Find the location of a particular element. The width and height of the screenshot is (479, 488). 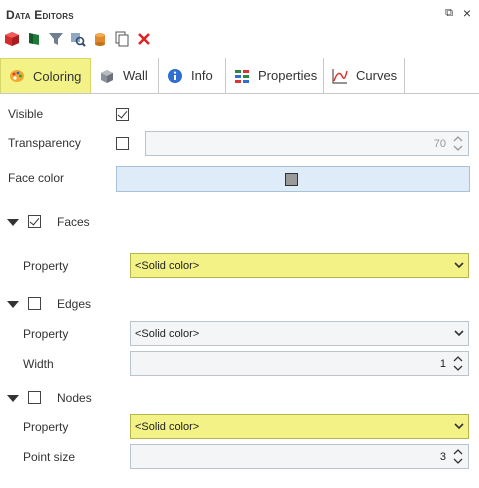

info-icon is located at coordinates (175, 76).